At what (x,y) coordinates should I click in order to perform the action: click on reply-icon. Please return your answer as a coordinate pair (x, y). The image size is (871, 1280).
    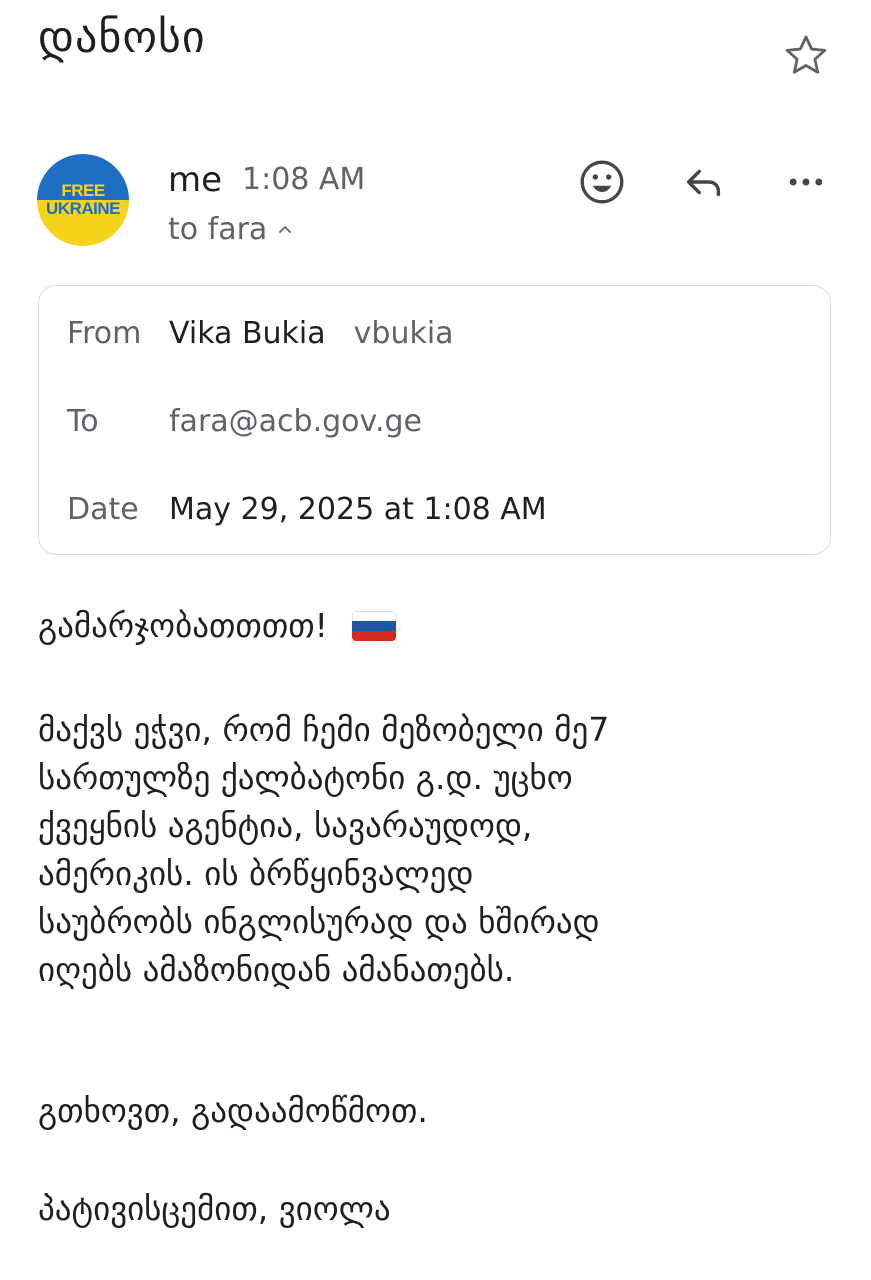
    Looking at the image, I should click on (703, 183).